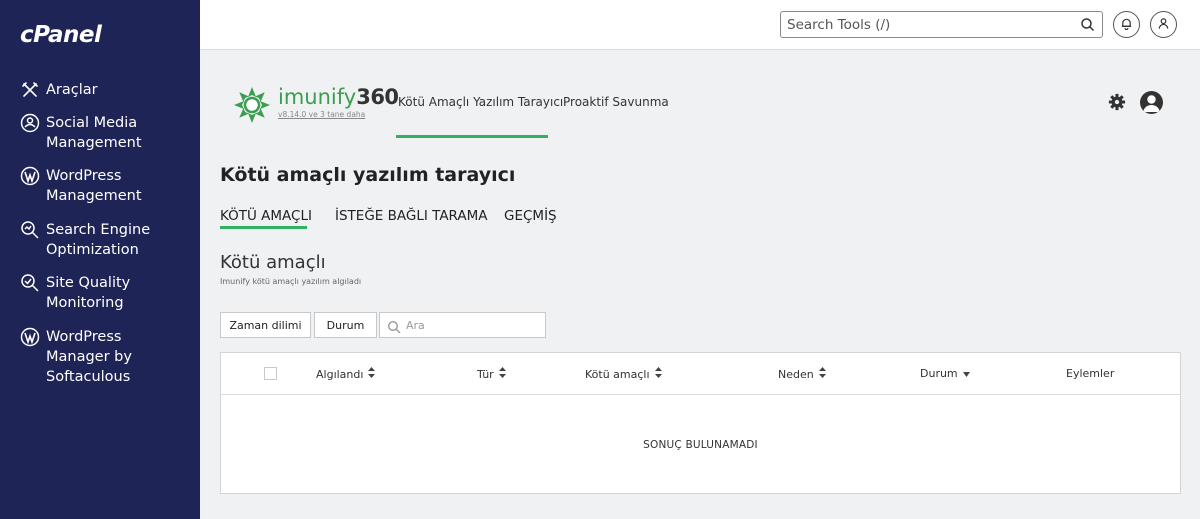 The image size is (1200, 519). What do you see at coordinates (266, 216) in the screenshot?
I see `tab-malicious: KÖTÜ AMAÇLI` at bounding box center [266, 216].